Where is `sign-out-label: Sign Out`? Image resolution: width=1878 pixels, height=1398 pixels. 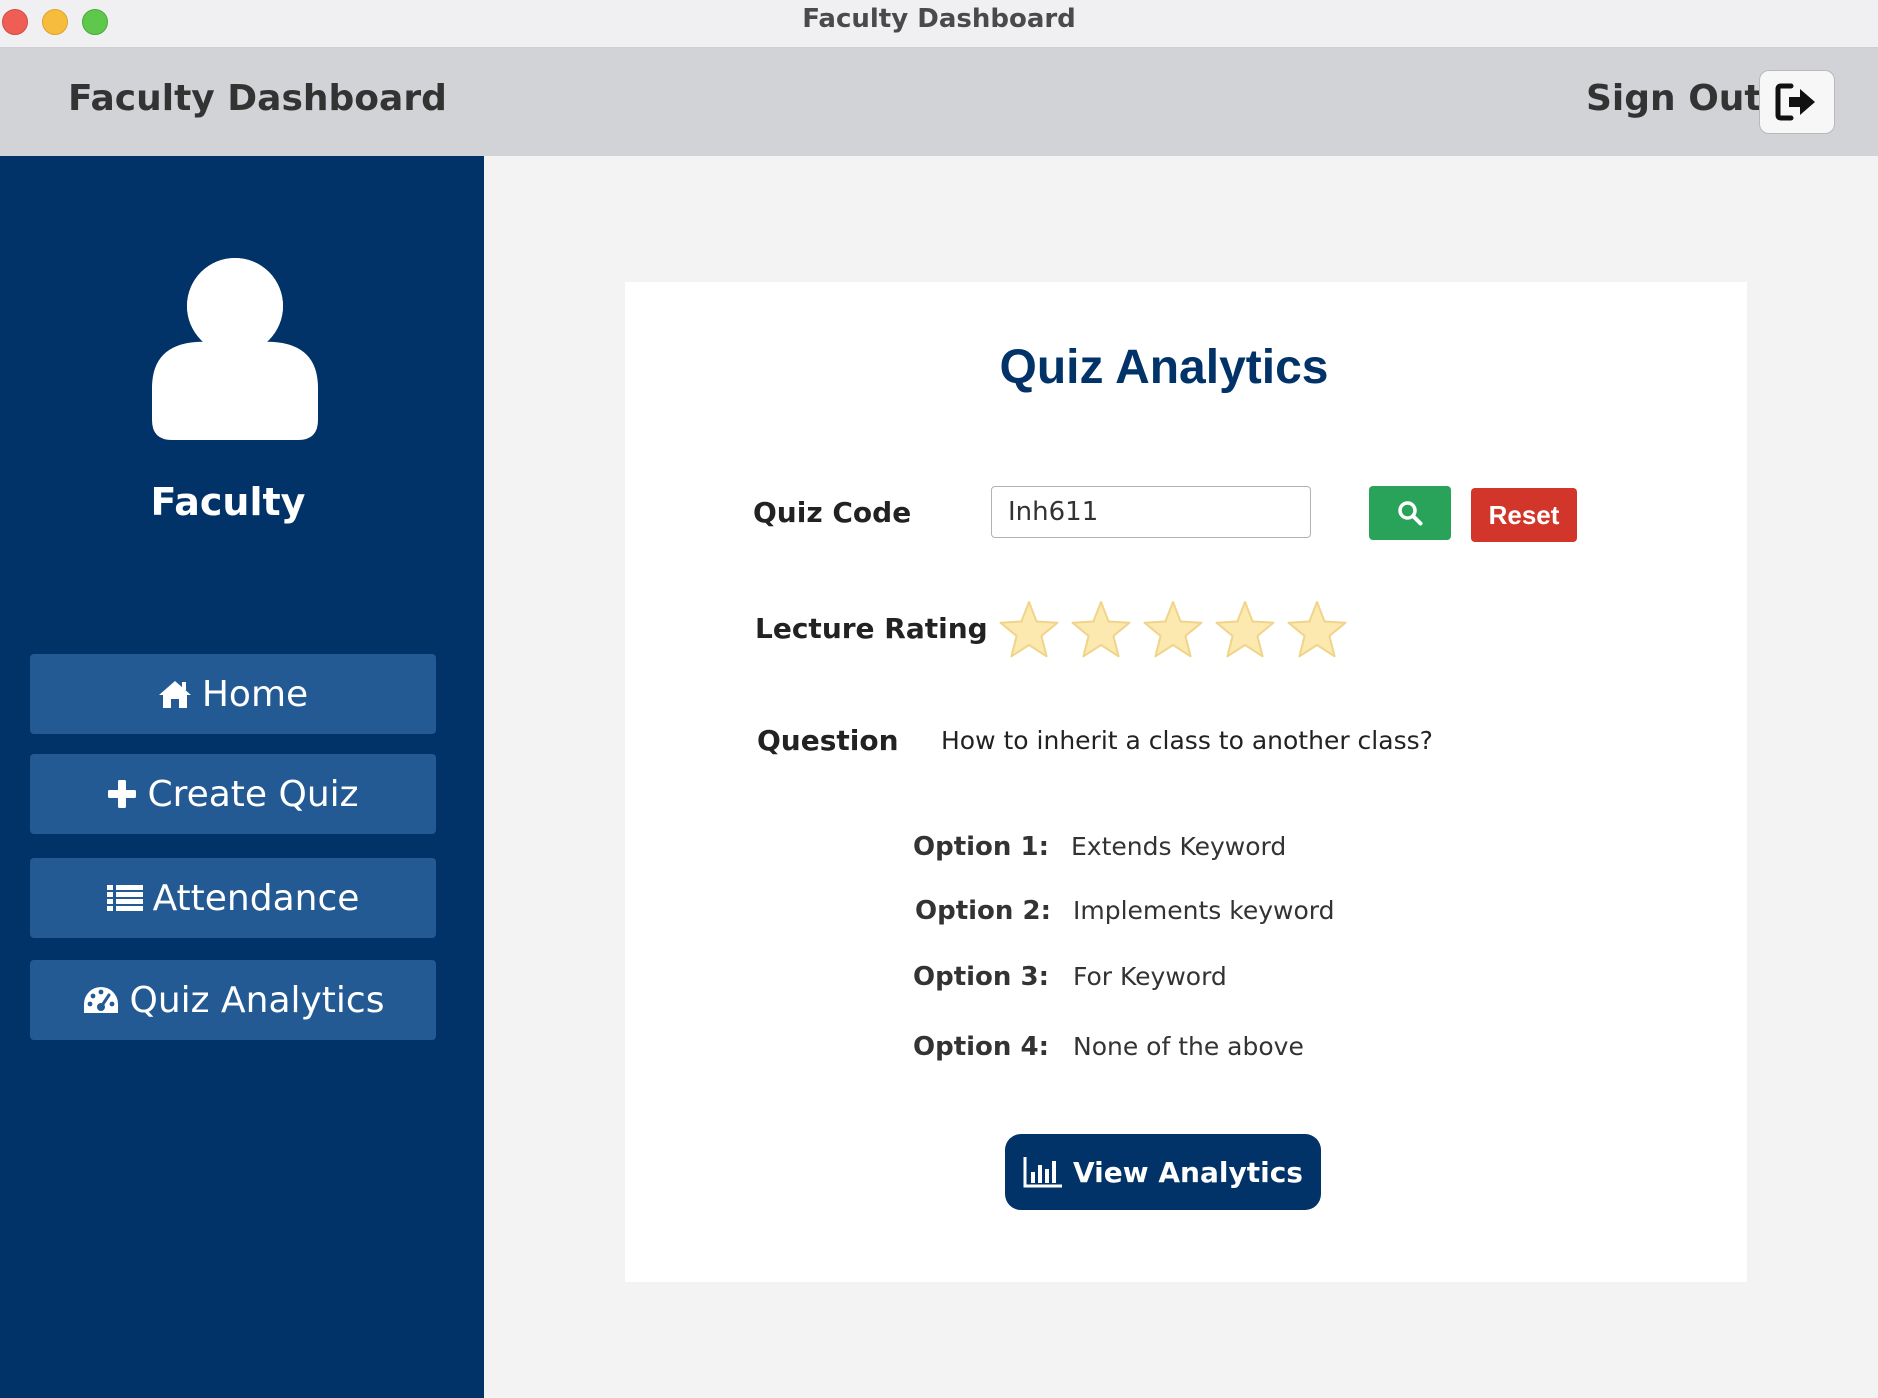
sign-out-label: Sign Out is located at coordinates (1674, 98).